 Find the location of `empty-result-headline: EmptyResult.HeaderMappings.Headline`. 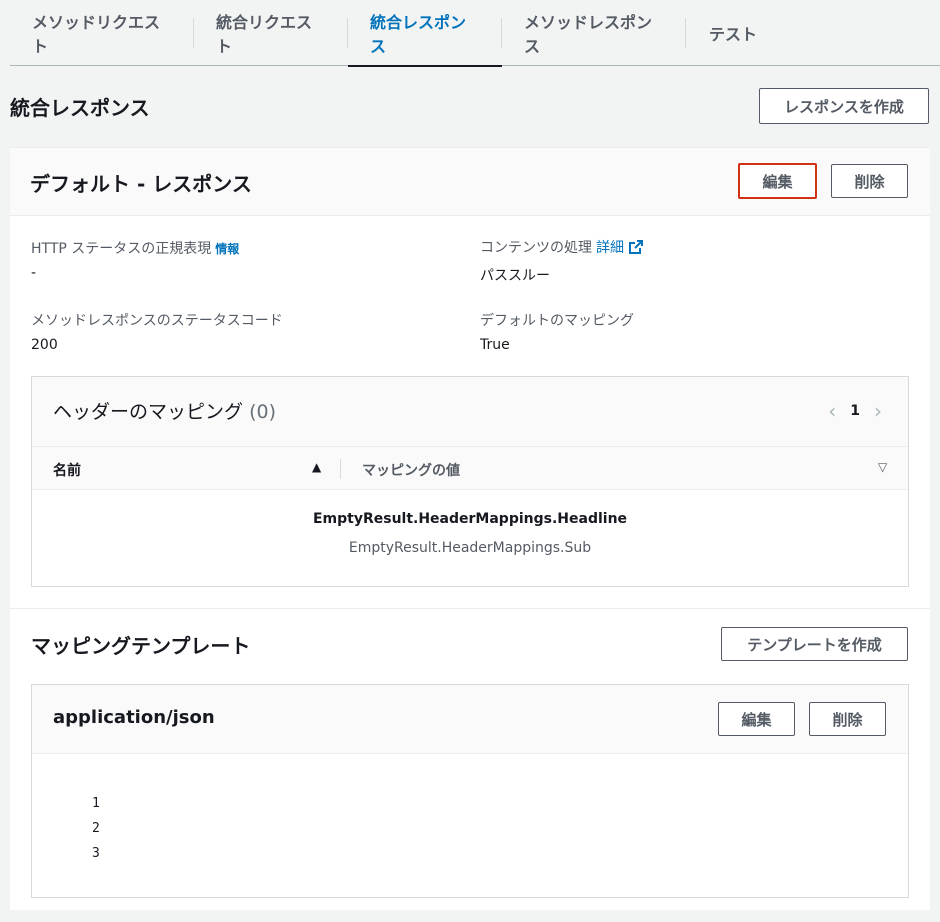

empty-result-headline: EmptyResult.HeaderMappings.Headline is located at coordinates (470, 519).